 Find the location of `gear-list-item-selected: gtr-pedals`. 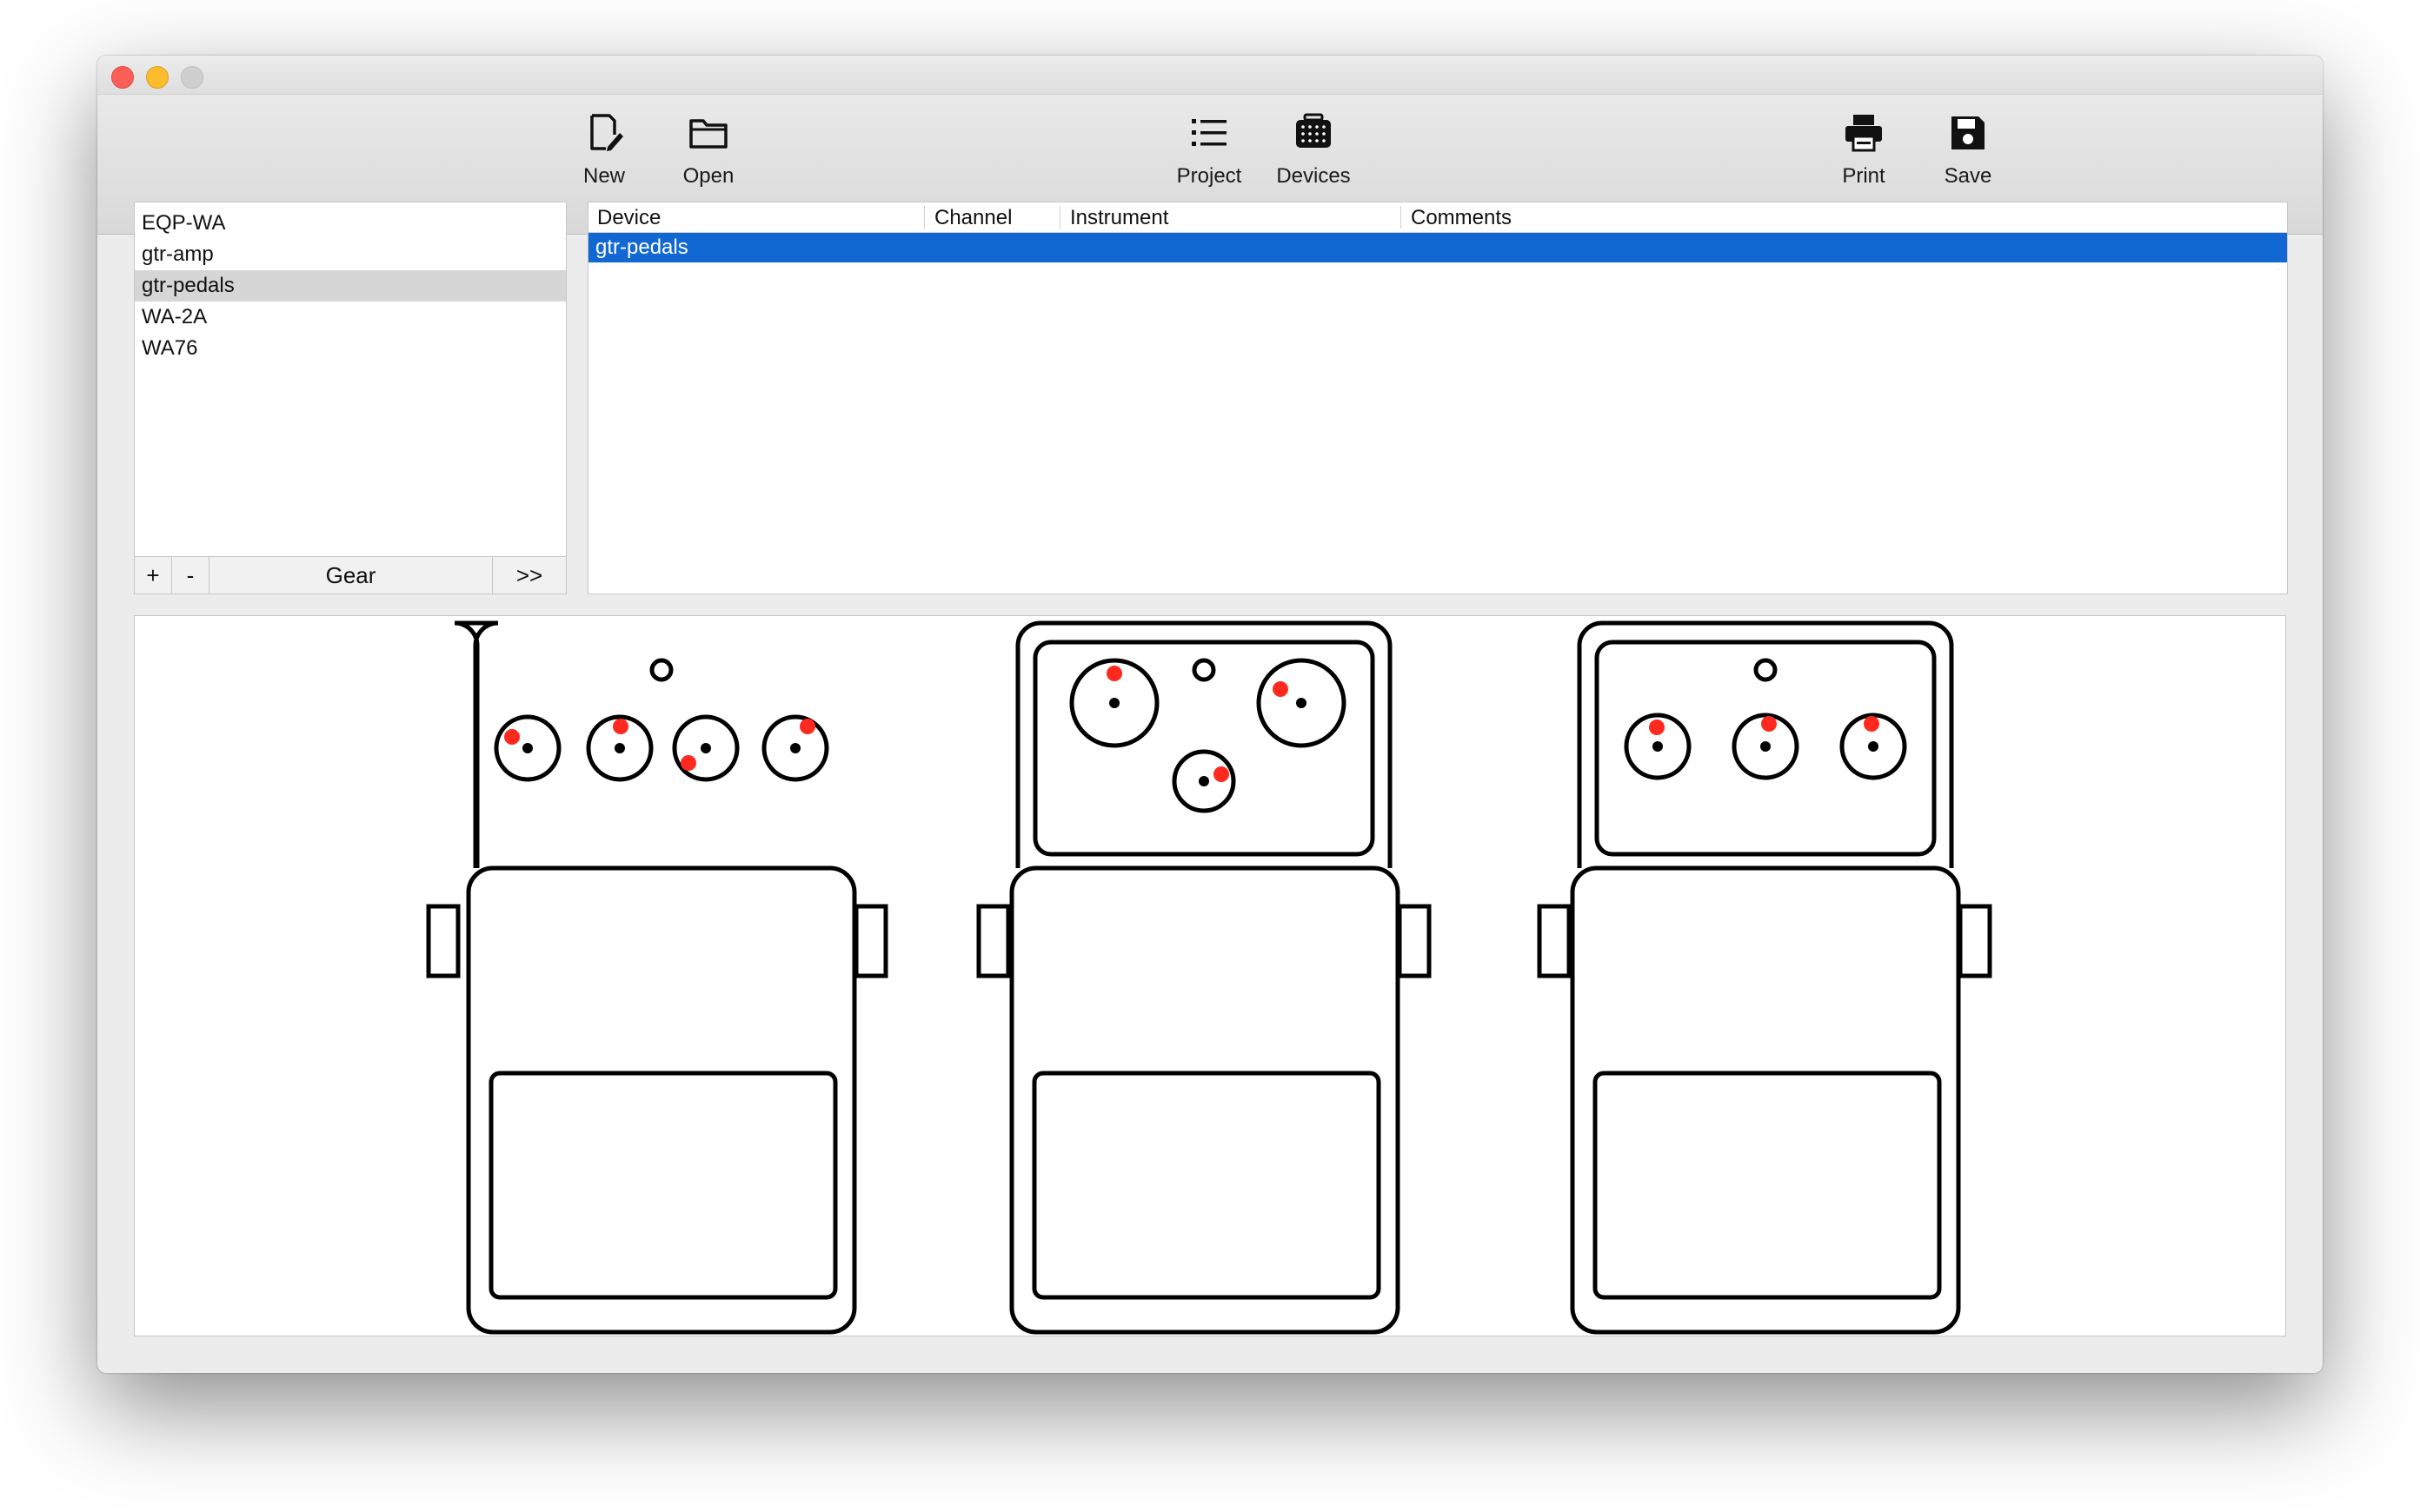

gear-list-item-selected: gtr-pedals is located at coordinates (350, 286).